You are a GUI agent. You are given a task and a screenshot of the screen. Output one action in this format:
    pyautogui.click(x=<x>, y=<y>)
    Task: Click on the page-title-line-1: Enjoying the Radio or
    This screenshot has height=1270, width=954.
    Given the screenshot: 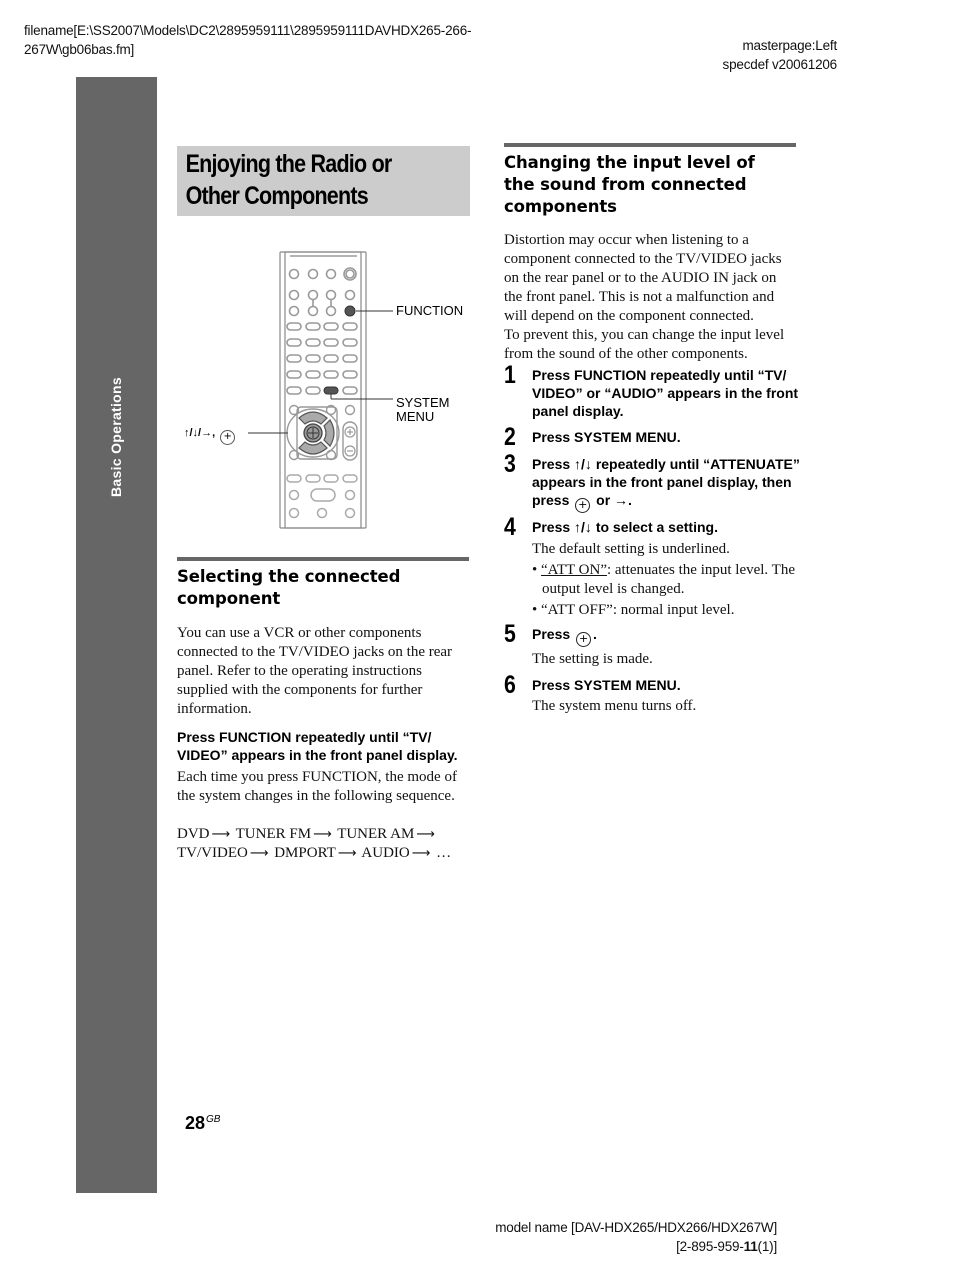 What is the action you would take?
    pyautogui.click(x=289, y=164)
    